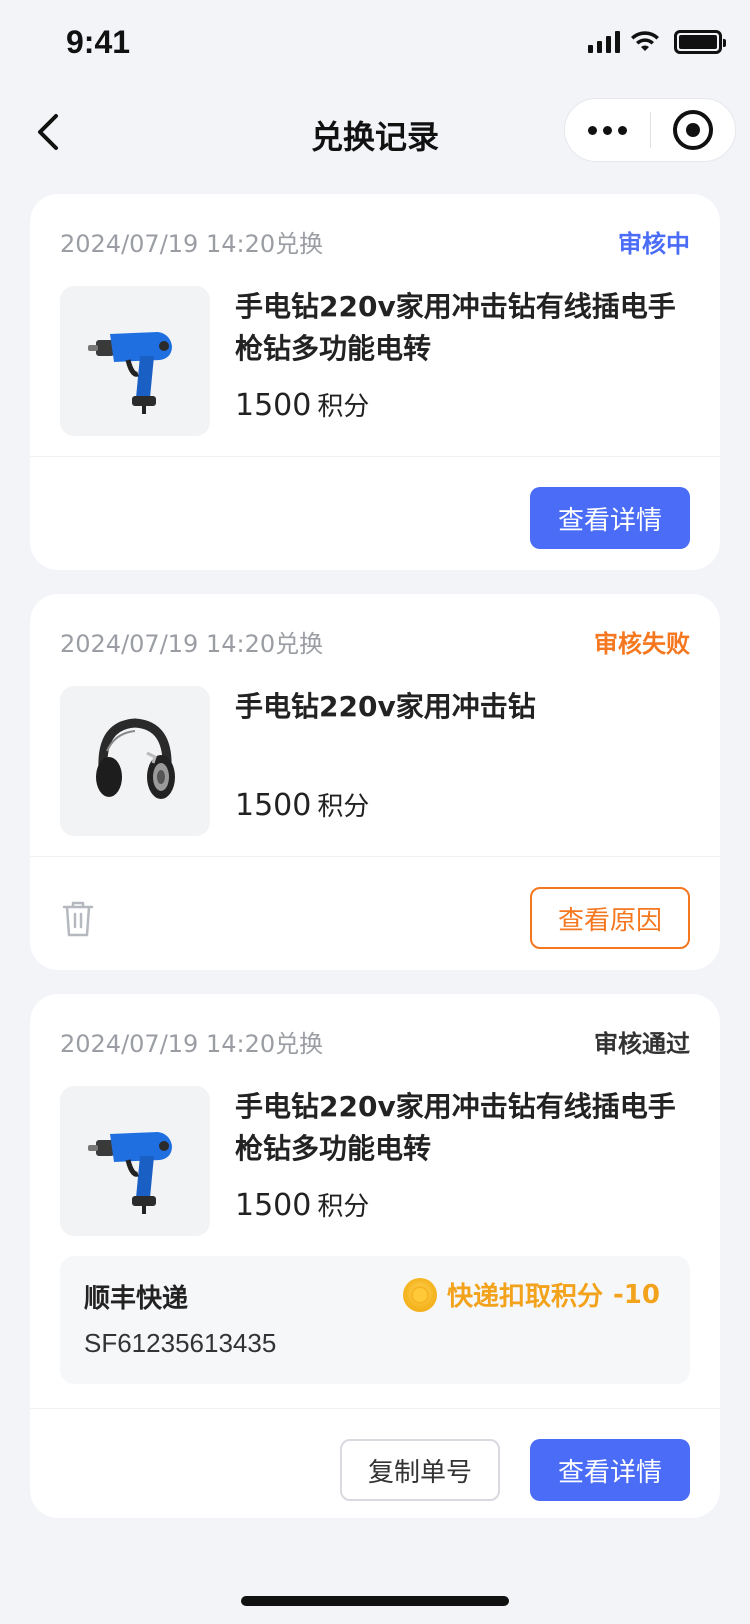 Image resolution: width=750 pixels, height=1624 pixels. What do you see at coordinates (375, 132) in the screenshot?
I see `navigation-bar: 兑换记录` at bounding box center [375, 132].